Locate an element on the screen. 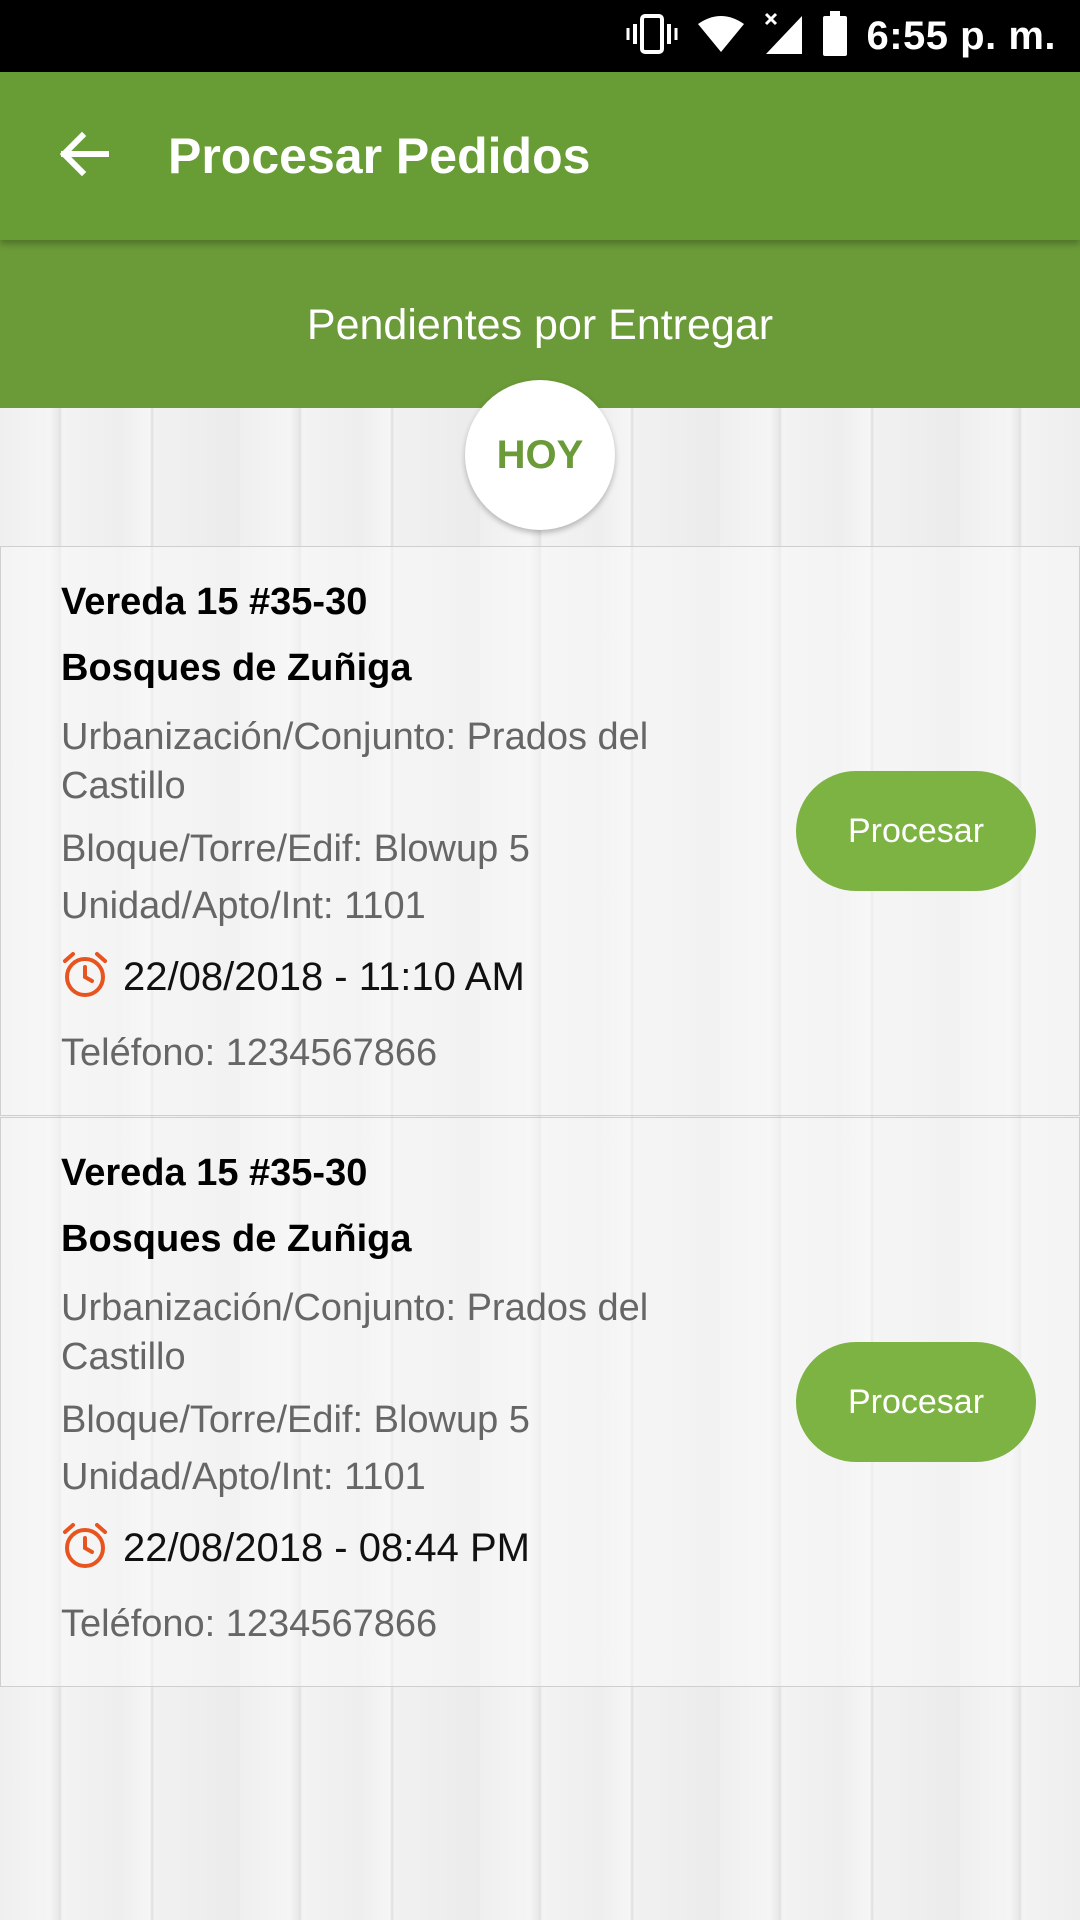  wifi-icon is located at coordinates (721, 36).